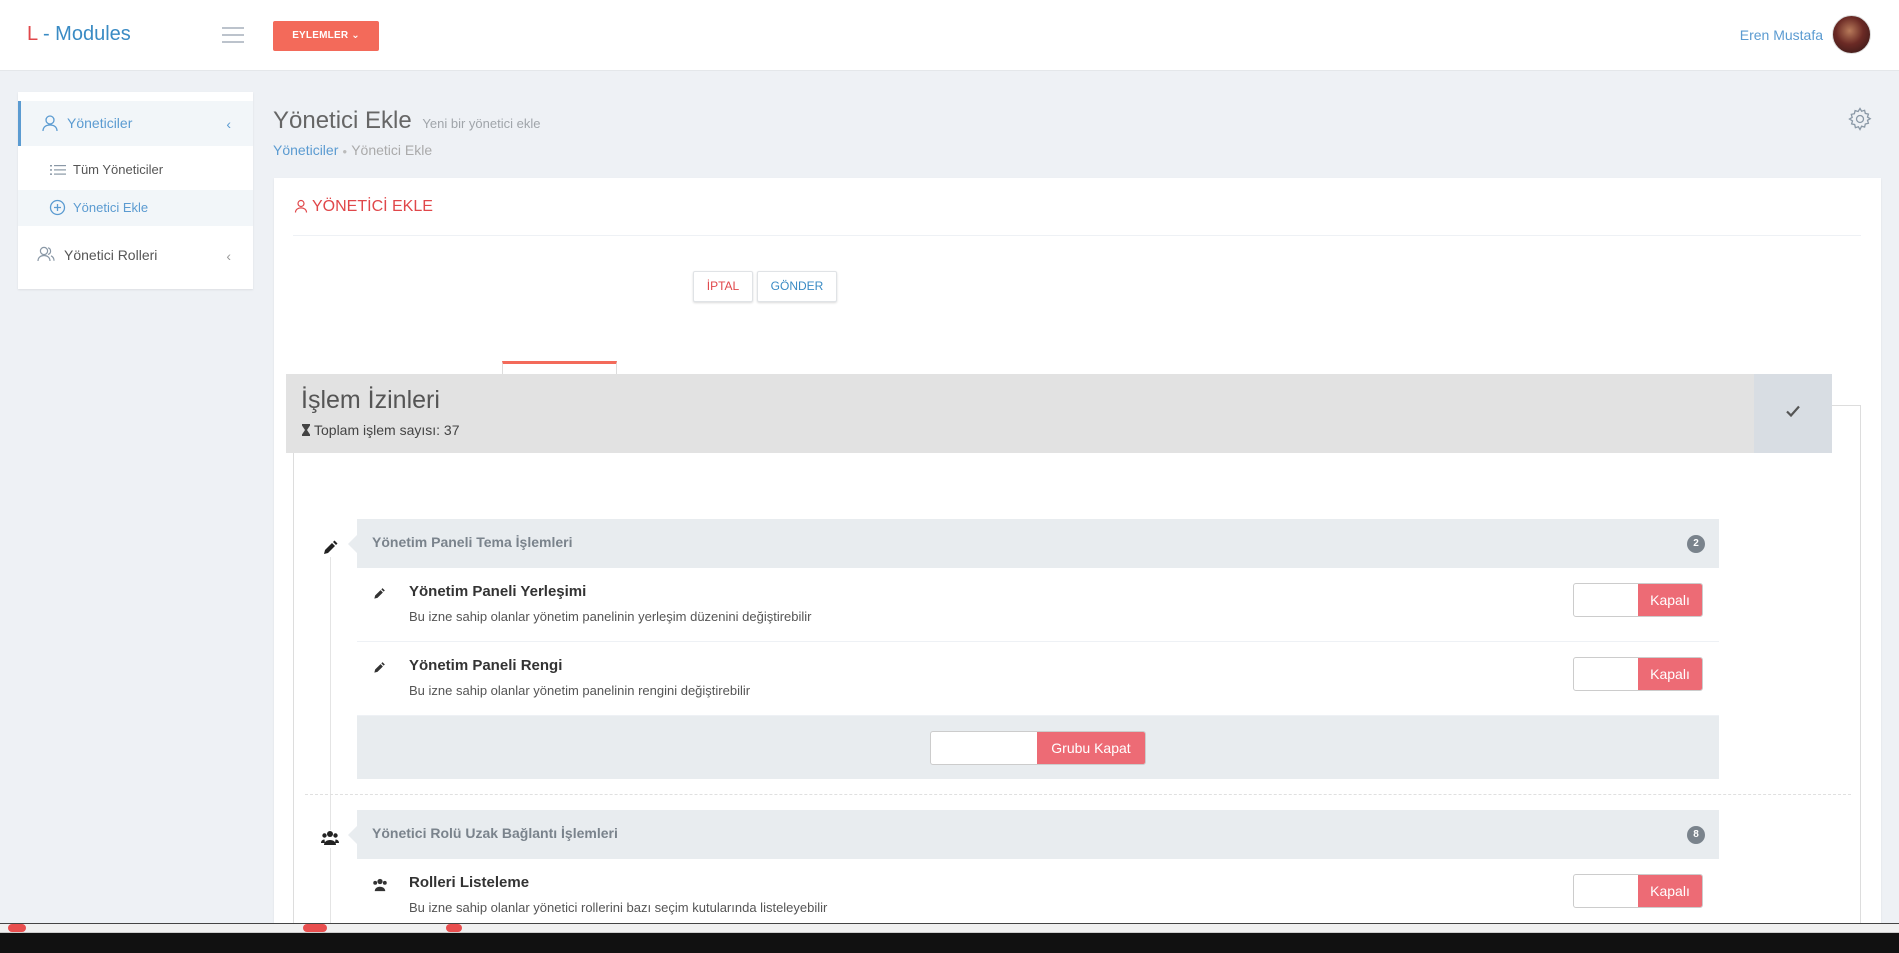 This screenshot has width=1899, height=953. I want to click on permissions-total-text: Toplam işlem sayısı: 37, so click(387, 430).